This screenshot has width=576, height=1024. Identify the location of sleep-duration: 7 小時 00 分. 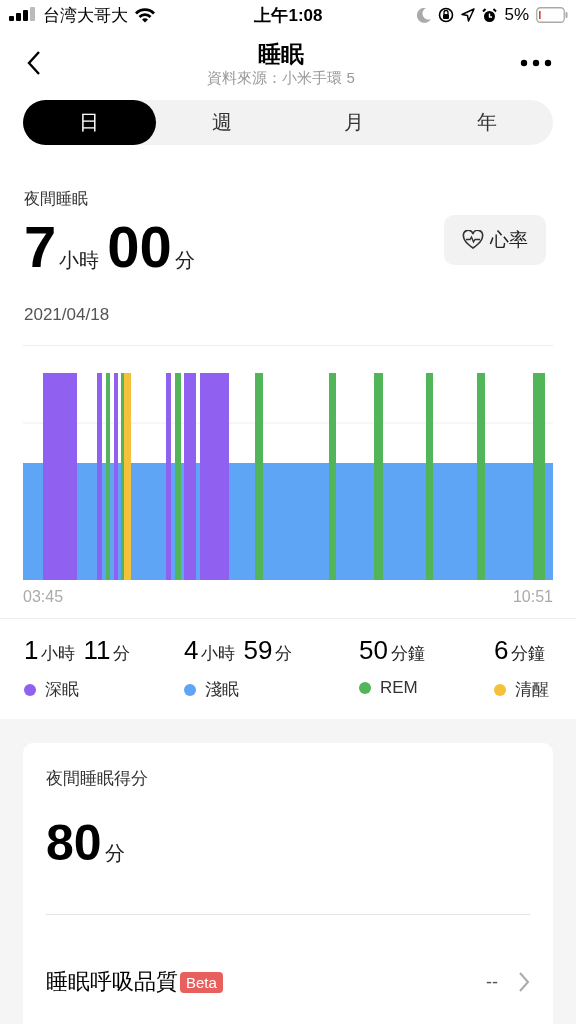
(109, 247).